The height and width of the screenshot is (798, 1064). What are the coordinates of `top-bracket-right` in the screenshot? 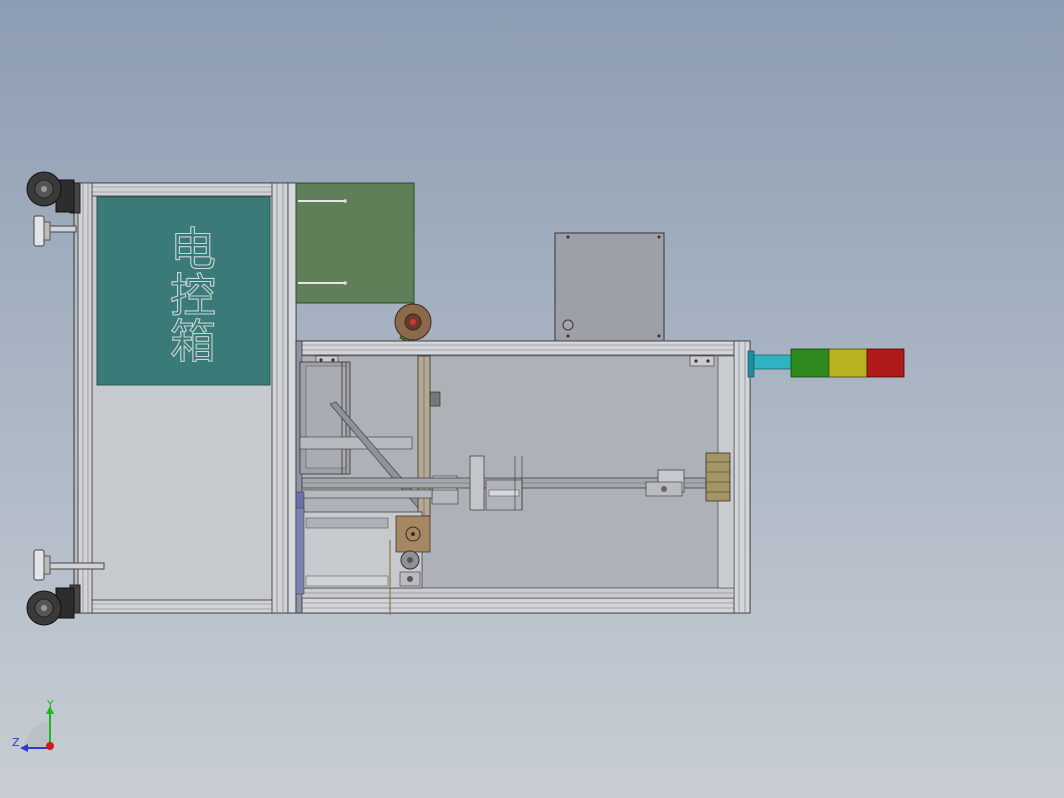 It's located at (702, 361).